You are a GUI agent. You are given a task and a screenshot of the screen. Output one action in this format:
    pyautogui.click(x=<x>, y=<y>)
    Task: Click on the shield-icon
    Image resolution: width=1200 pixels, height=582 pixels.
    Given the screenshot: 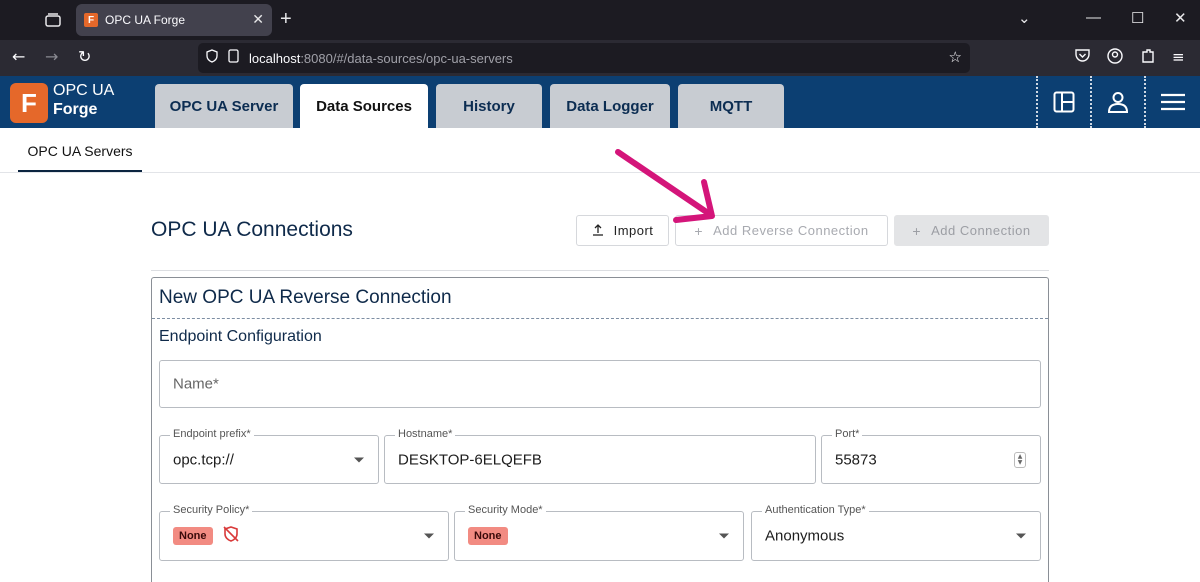 What is the action you would take?
    pyautogui.click(x=212, y=58)
    